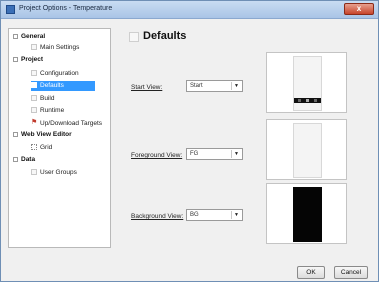 Image resolution: width=379 pixels, height=282 pixels. Describe the element at coordinates (34, 123) in the screenshot. I see `targets-icon: ⚑` at that location.